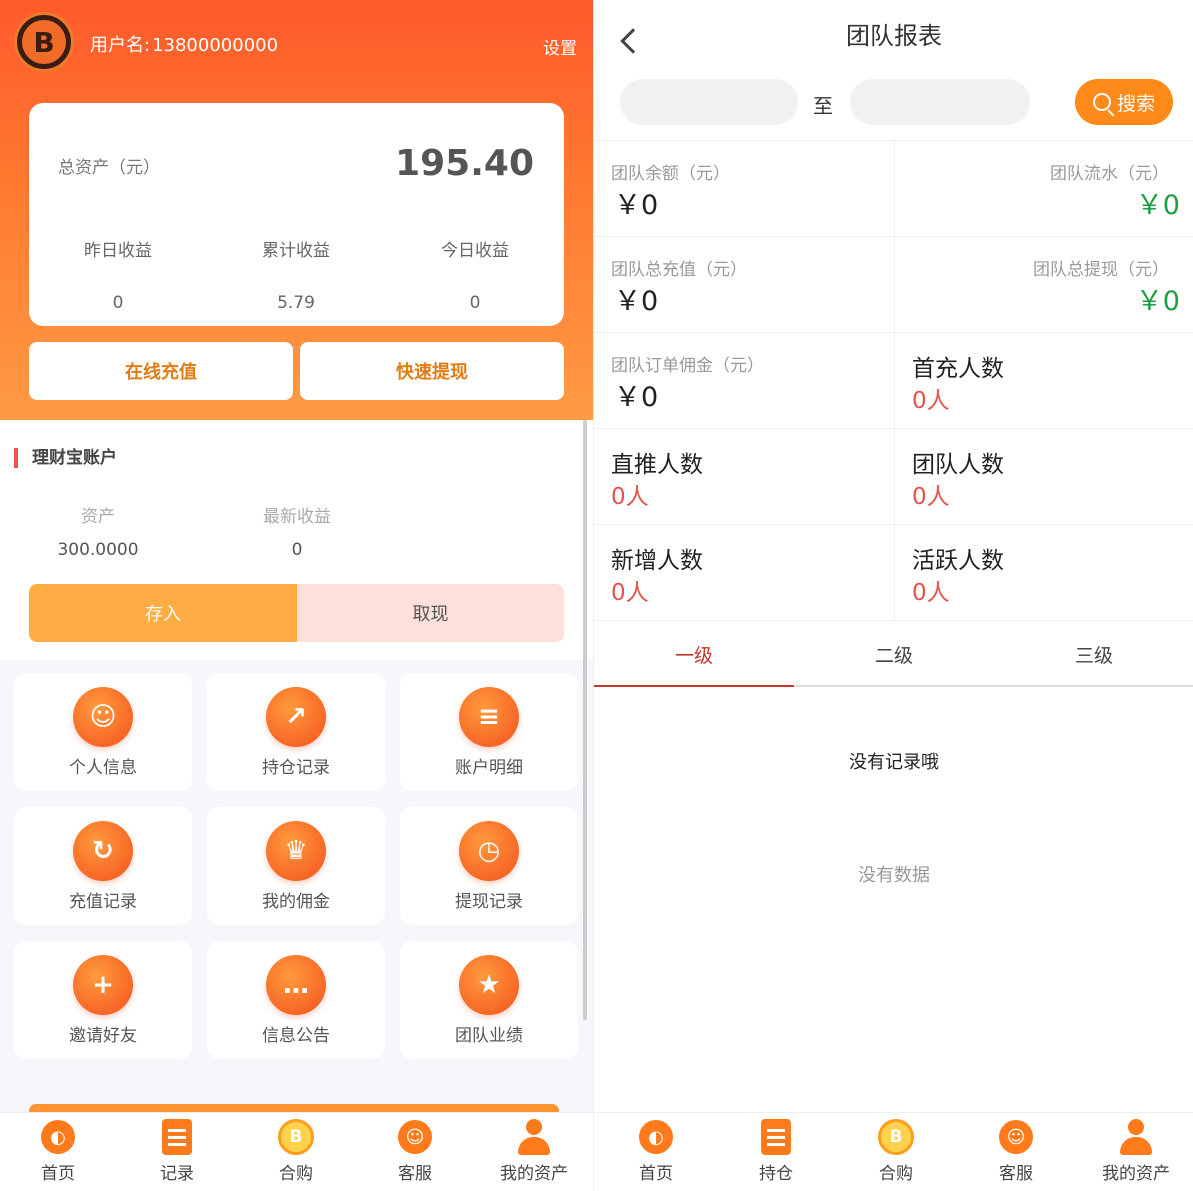 The height and width of the screenshot is (1191, 1193). Describe the element at coordinates (296, 851) in the screenshot. I see `trophy-icon: ♛` at that location.